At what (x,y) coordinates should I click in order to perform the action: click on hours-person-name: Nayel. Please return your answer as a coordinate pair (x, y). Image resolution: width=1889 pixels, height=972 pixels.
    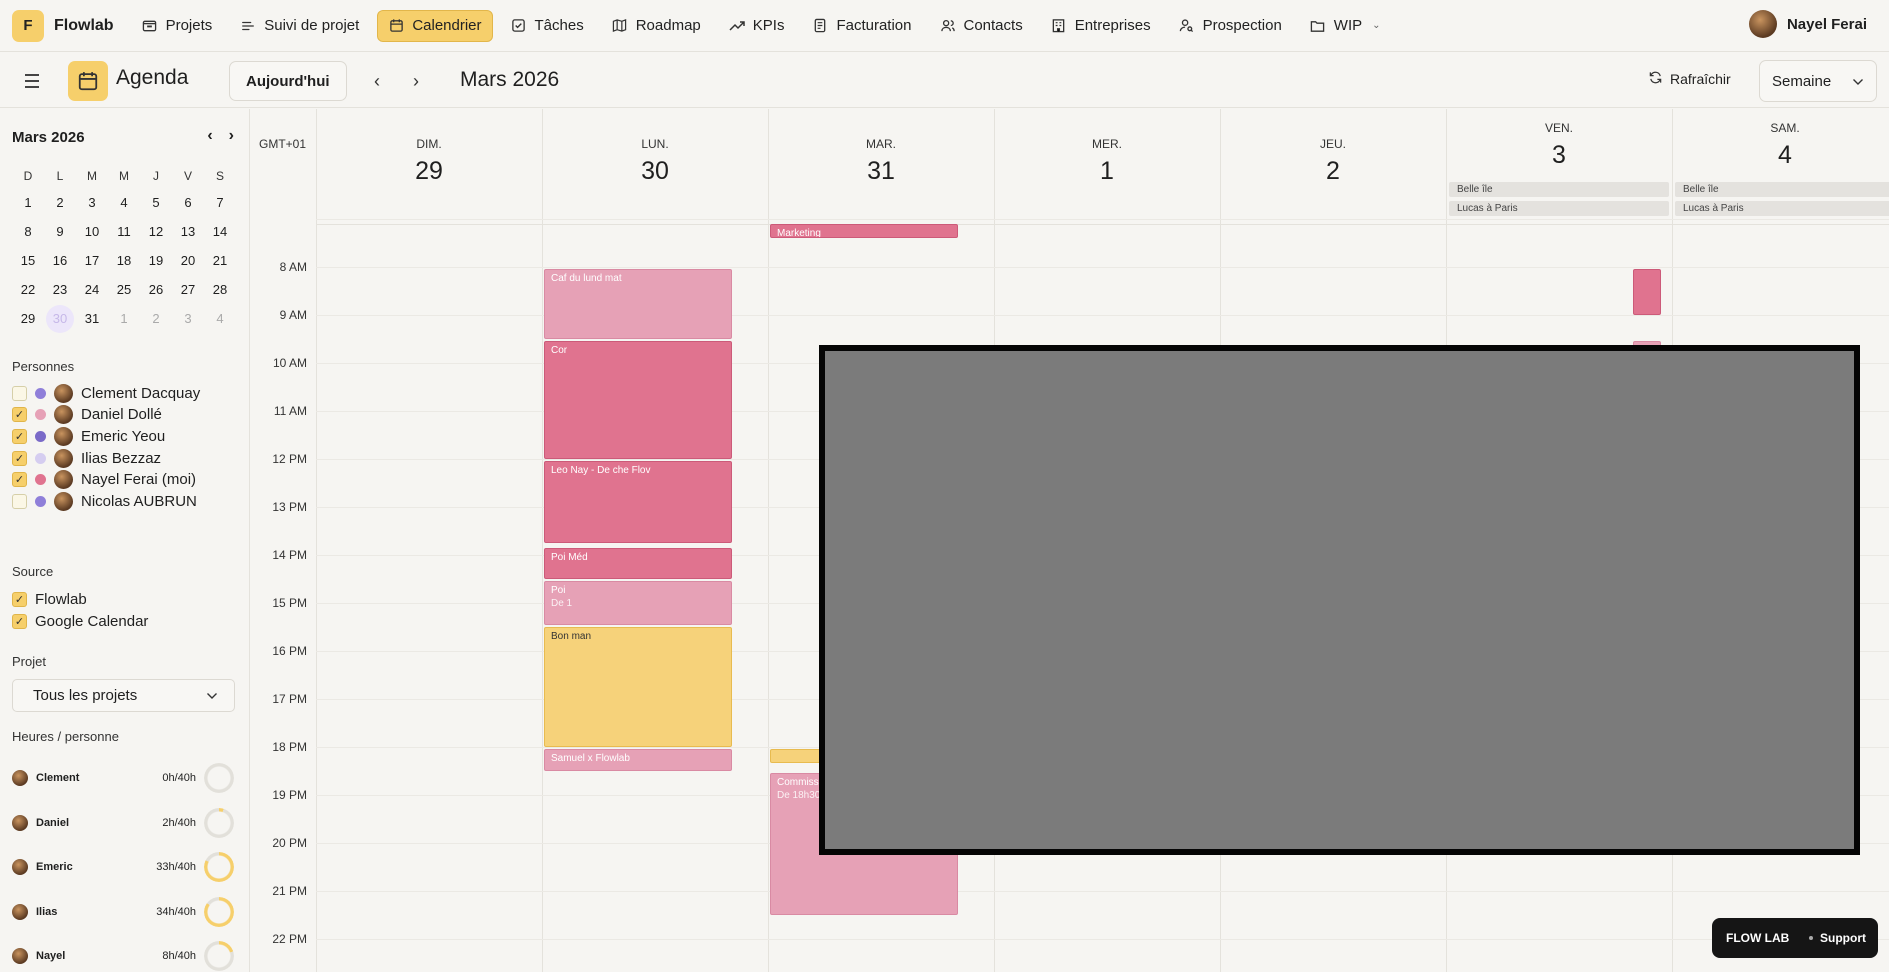
    Looking at the image, I should click on (51, 956).